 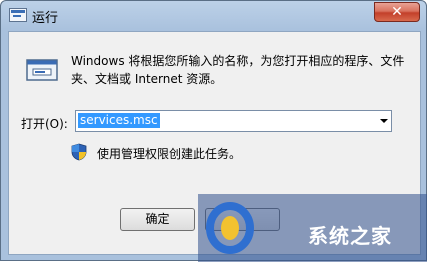 What do you see at coordinates (230, 228) in the screenshot?
I see `watermark-logo-icon` at bounding box center [230, 228].